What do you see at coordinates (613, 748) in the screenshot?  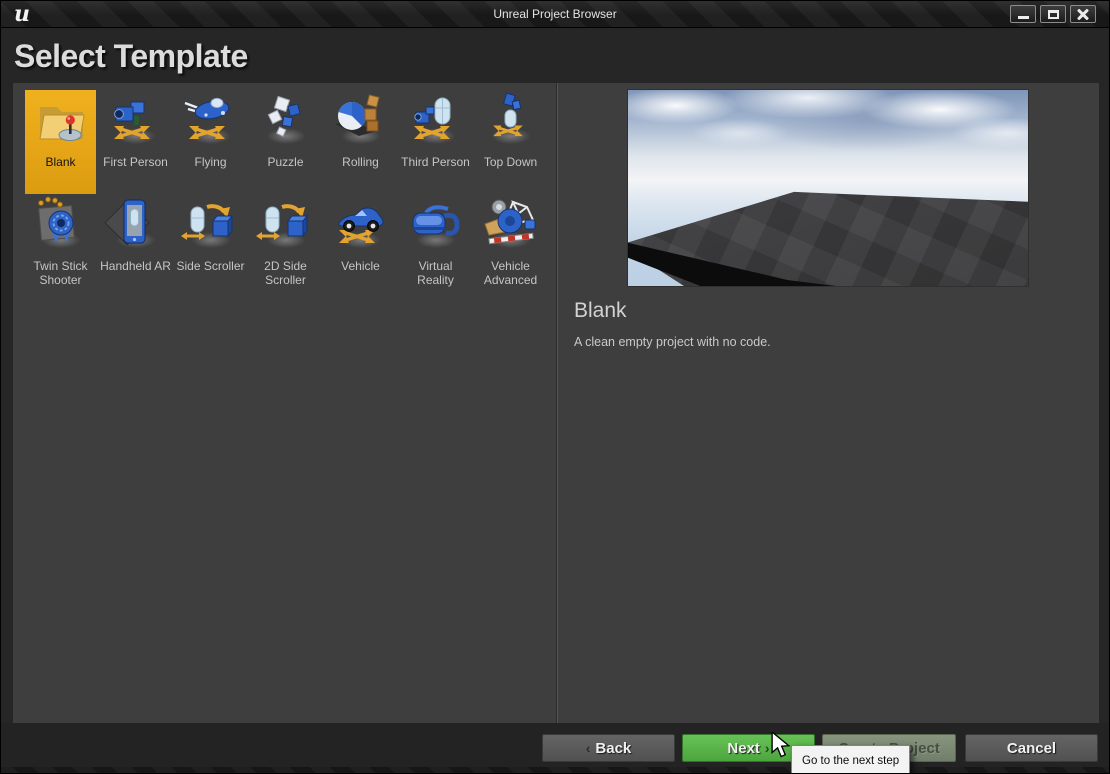 I see `back-button-label: Back` at bounding box center [613, 748].